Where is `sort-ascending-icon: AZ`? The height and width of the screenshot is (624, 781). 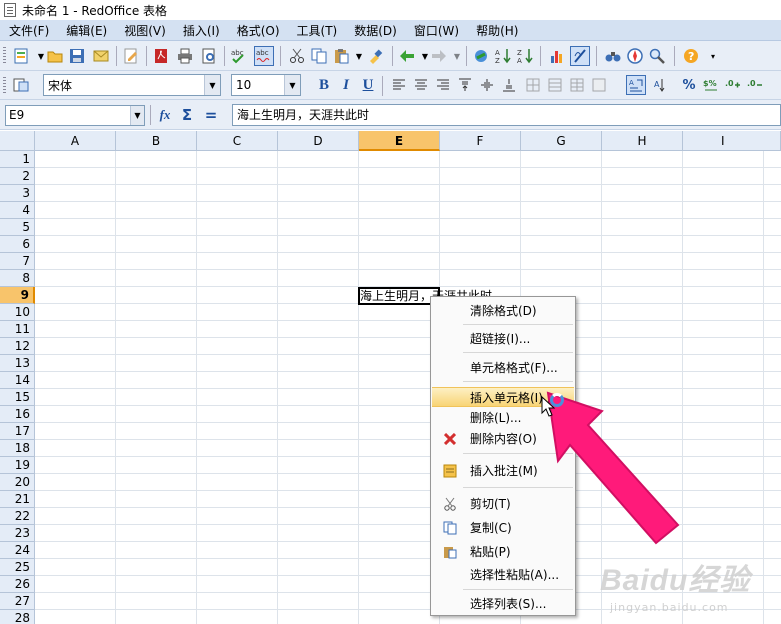 sort-ascending-icon: AZ is located at coordinates (503, 56).